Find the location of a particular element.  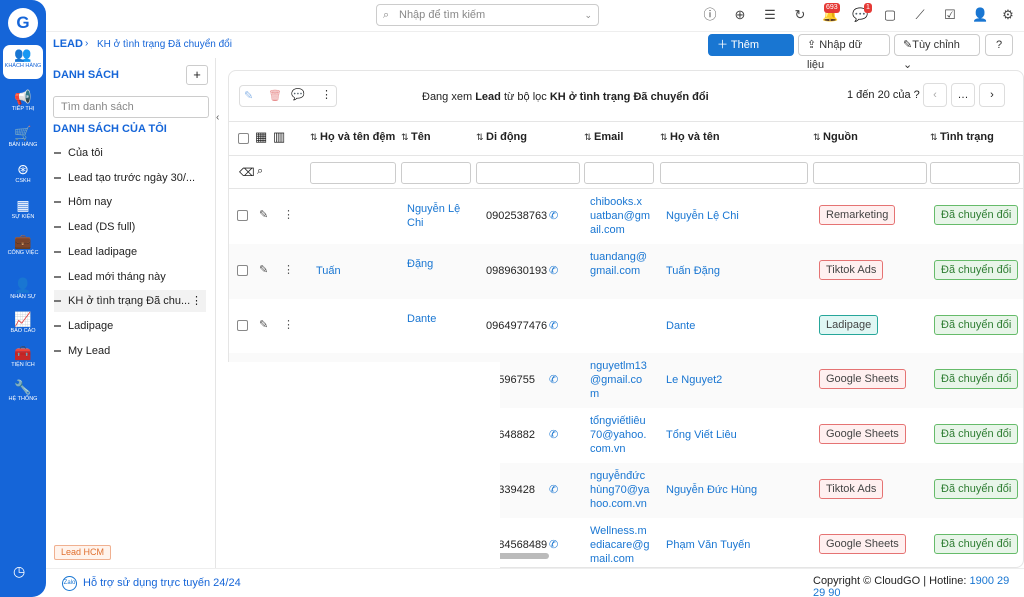

chart-icon: ⟋ is located at coordinates (920, 15).